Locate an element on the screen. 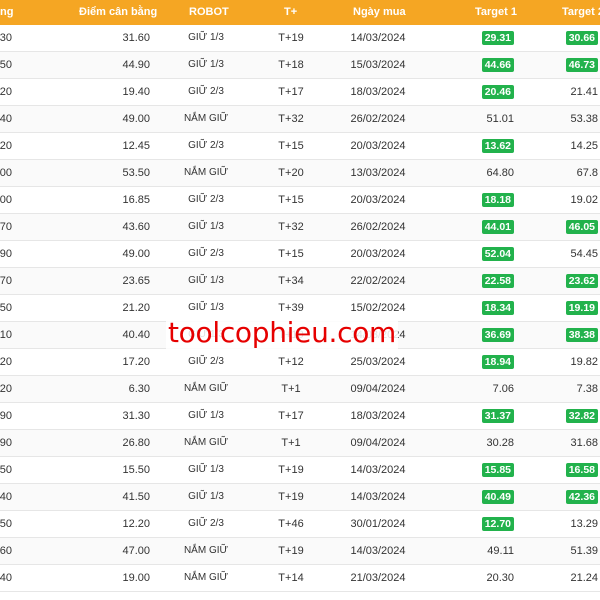 Image resolution: width=600 pixels, height=600 pixels. table-row: 90 49.00 GIỮ 2/3 T+15 20/03/2024 52.04 54.45 is located at coordinates (300, 254).